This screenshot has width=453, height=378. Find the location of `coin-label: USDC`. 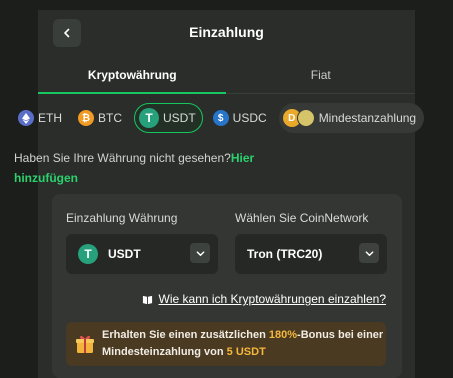

coin-label: USDC is located at coordinates (249, 118).